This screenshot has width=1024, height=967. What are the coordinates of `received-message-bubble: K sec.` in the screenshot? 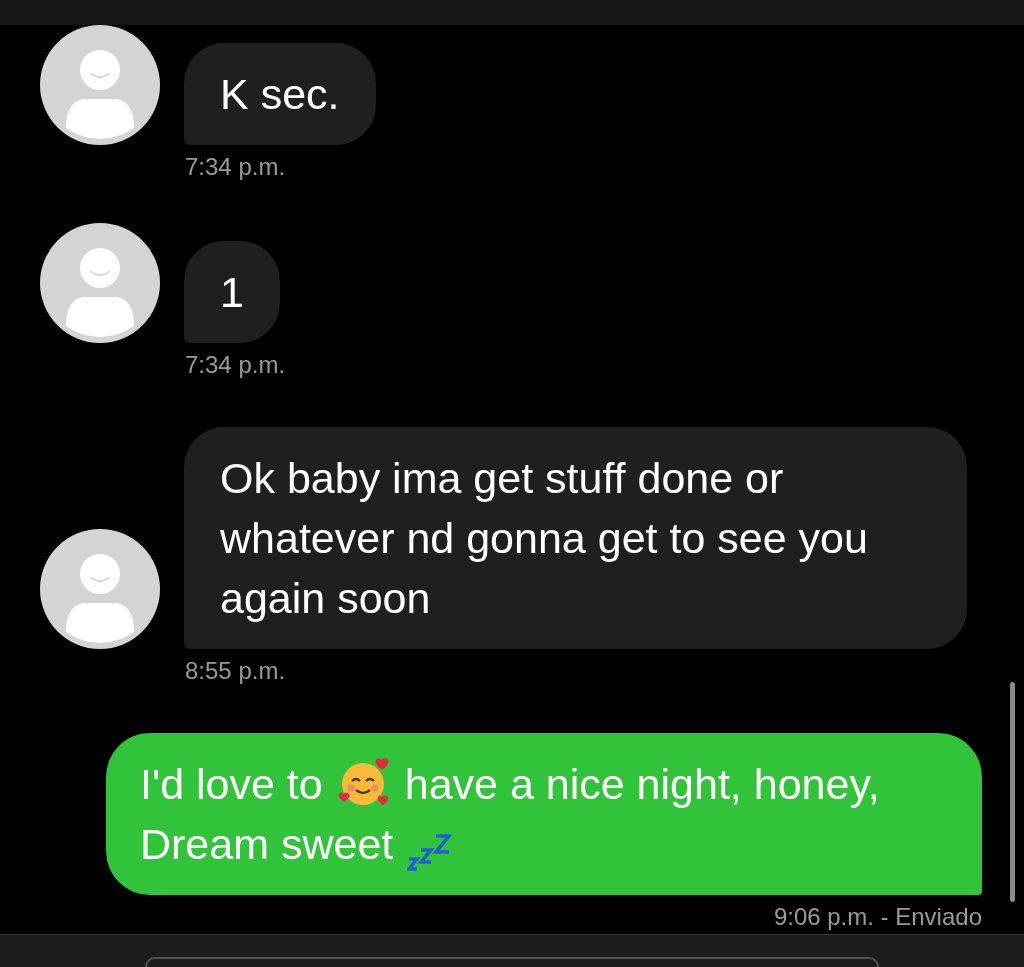 It's located at (280, 94).